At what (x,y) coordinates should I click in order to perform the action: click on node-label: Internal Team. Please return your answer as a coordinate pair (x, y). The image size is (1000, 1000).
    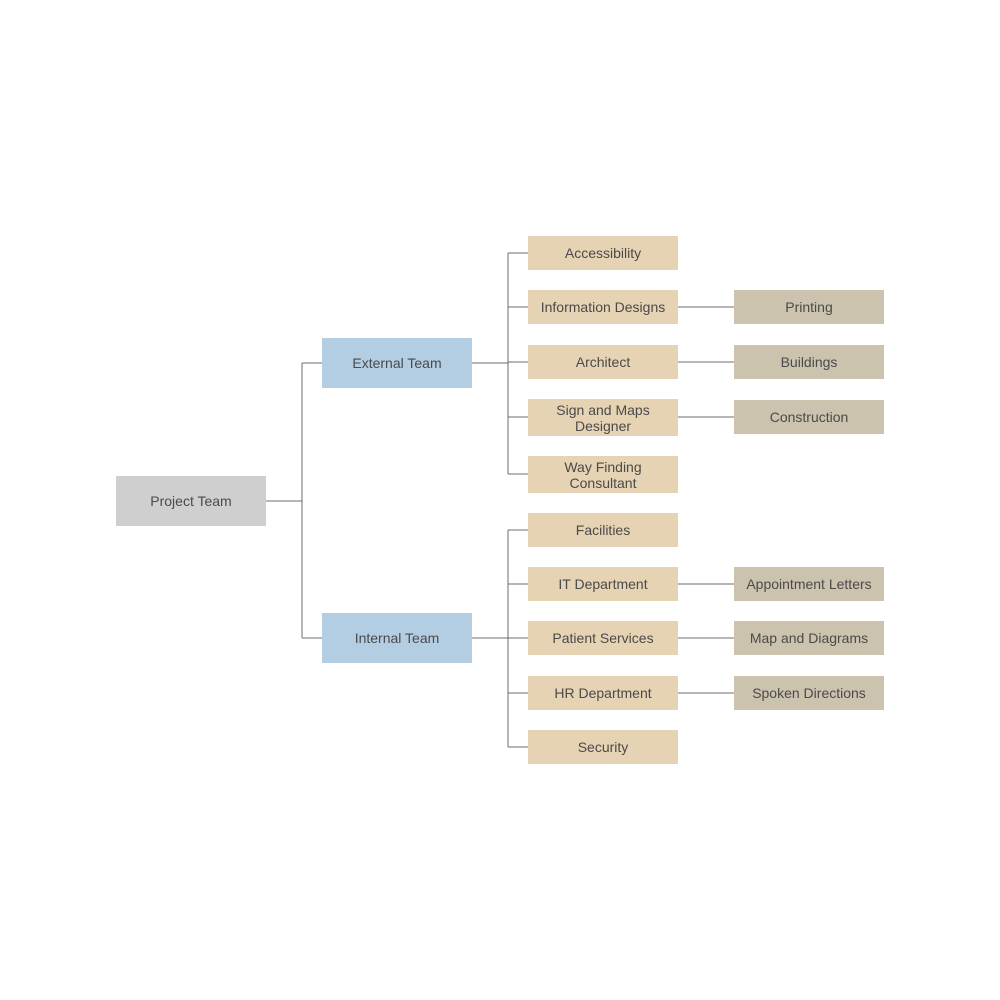
    Looking at the image, I should click on (397, 638).